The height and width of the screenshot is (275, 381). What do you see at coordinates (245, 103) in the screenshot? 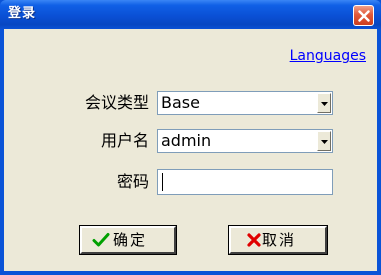
I see `conference-type-select: Base` at bounding box center [245, 103].